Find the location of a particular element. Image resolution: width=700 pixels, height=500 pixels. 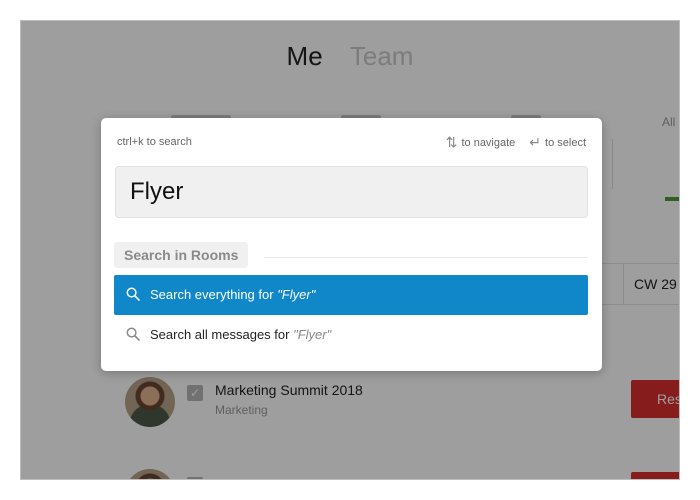

navigate-hint: to navigate is located at coordinates (488, 142).